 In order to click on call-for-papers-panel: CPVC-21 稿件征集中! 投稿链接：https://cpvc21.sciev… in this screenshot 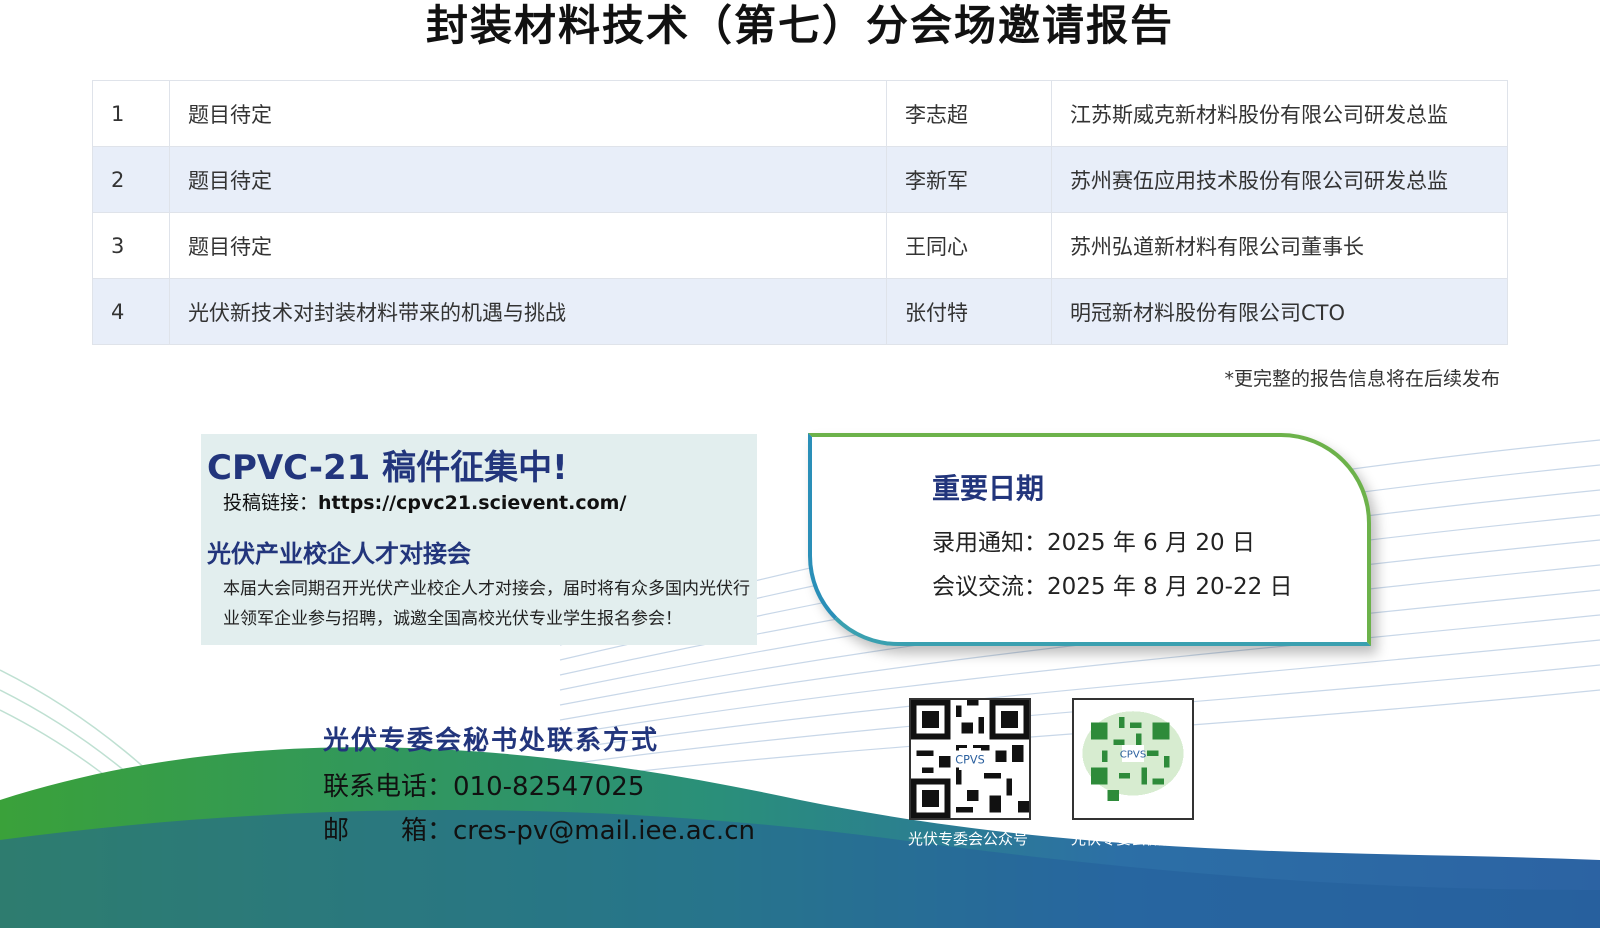, I will do `click(479, 539)`.